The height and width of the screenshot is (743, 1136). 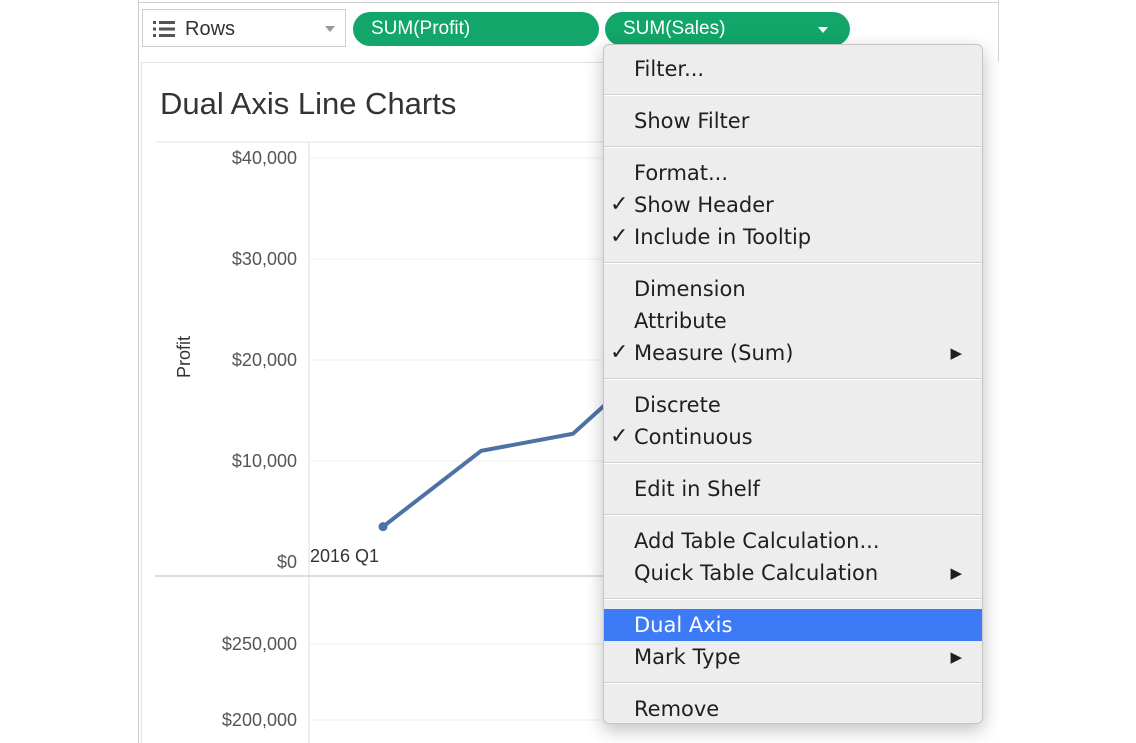 I want to click on menu-item-label: Measure (Sum), so click(x=714, y=353).